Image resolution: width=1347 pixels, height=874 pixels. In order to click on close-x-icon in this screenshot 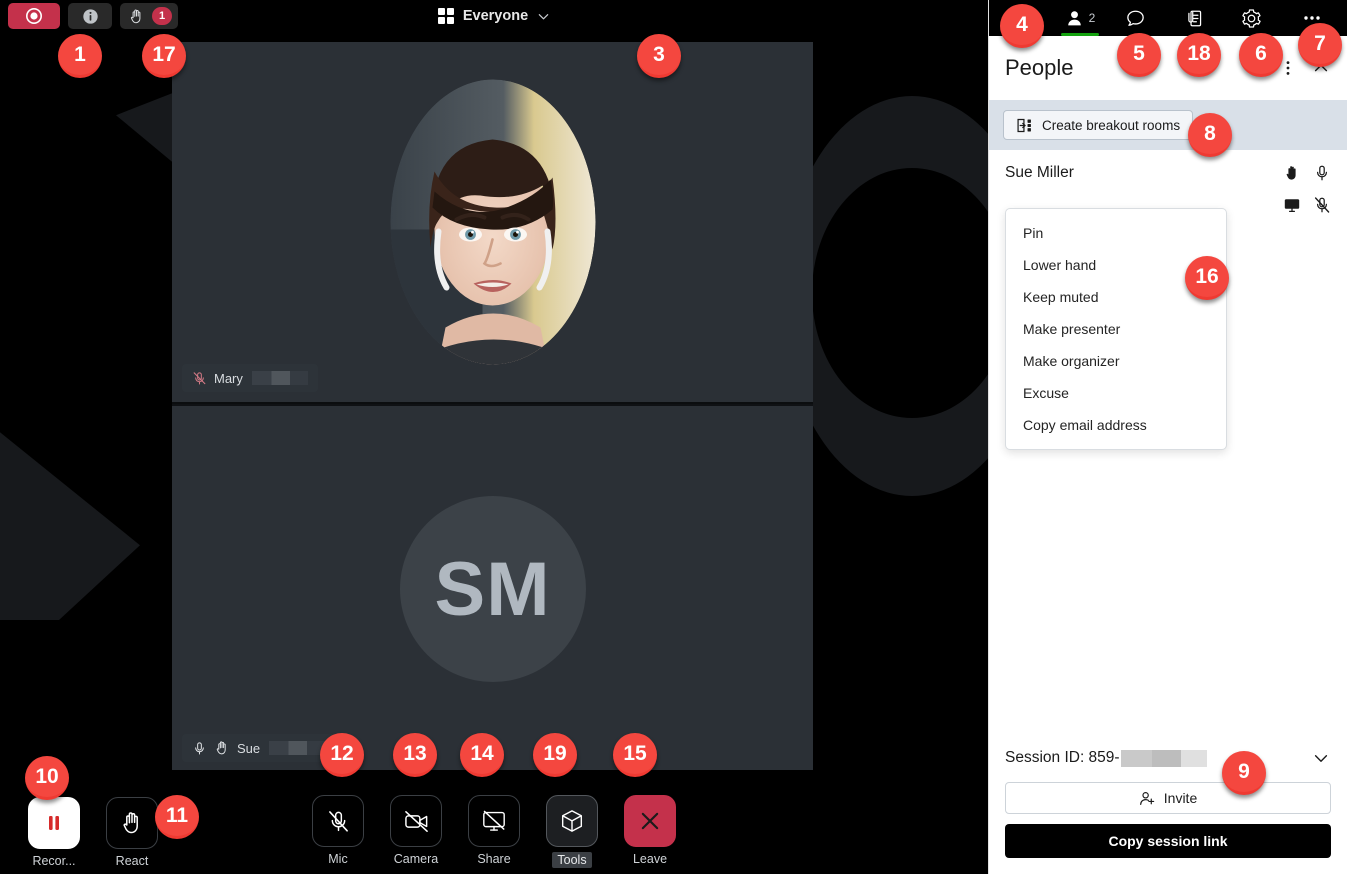, I will do `click(650, 821)`.